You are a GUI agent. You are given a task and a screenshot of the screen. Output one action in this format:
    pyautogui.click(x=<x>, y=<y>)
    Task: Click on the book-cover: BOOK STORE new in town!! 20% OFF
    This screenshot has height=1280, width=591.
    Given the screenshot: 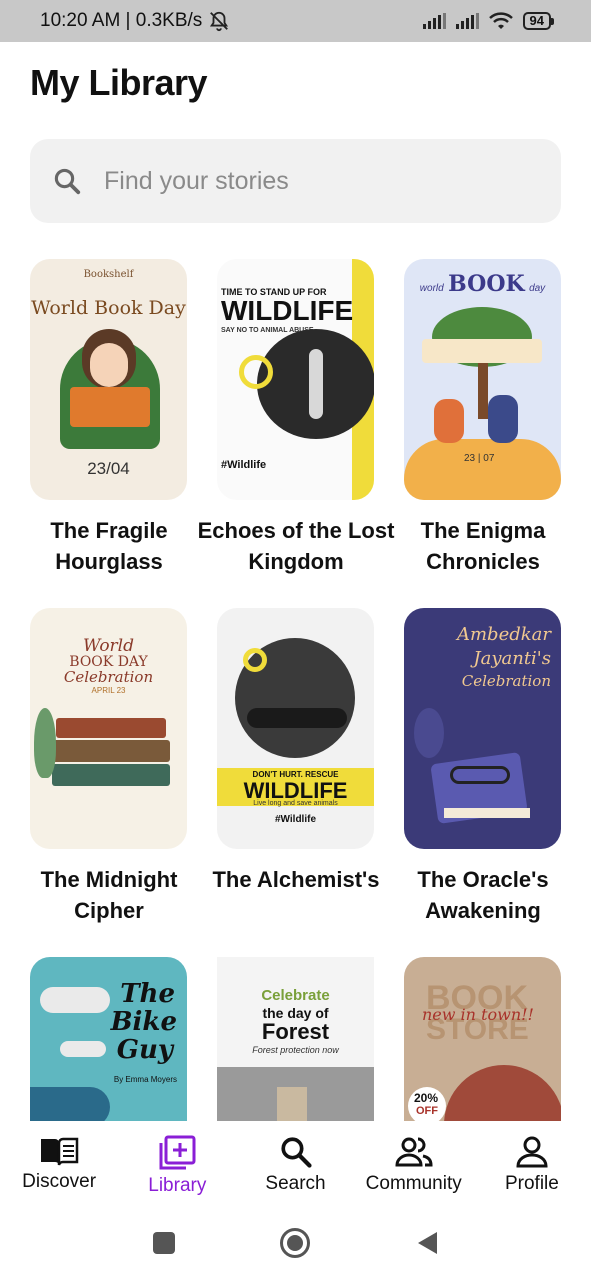 What is the action you would take?
    pyautogui.click(x=482, y=1039)
    